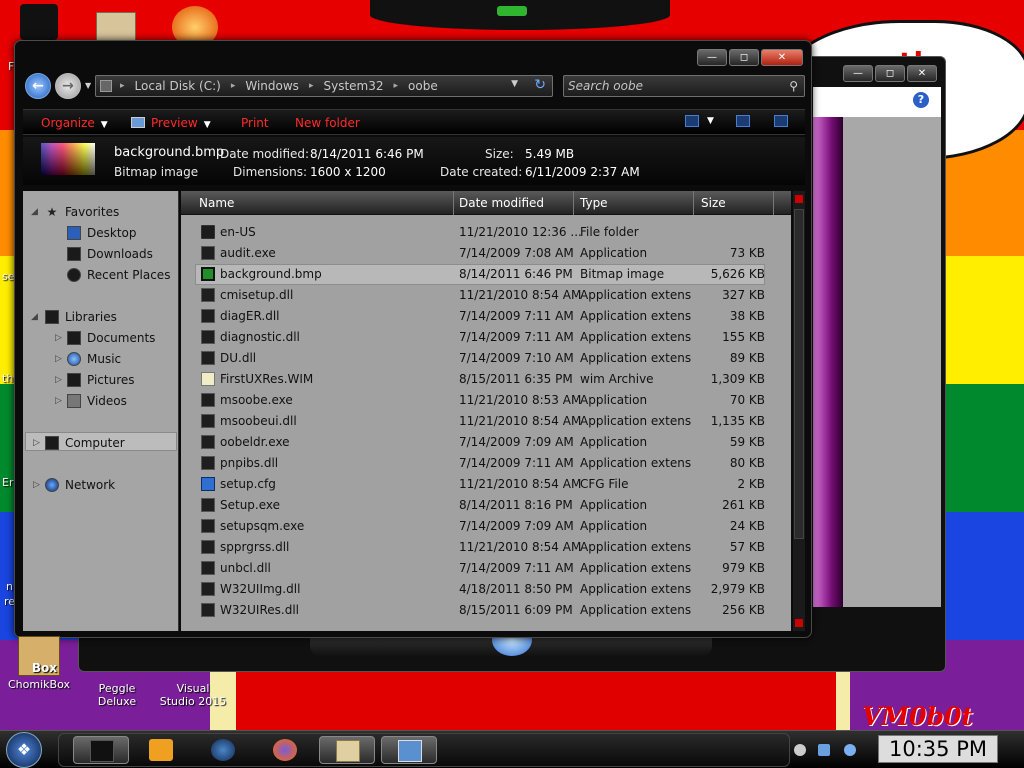  What do you see at coordinates (423, 86) in the screenshot?
I see `breadcrumb-item: oobe` at bounding box center [423, 86].